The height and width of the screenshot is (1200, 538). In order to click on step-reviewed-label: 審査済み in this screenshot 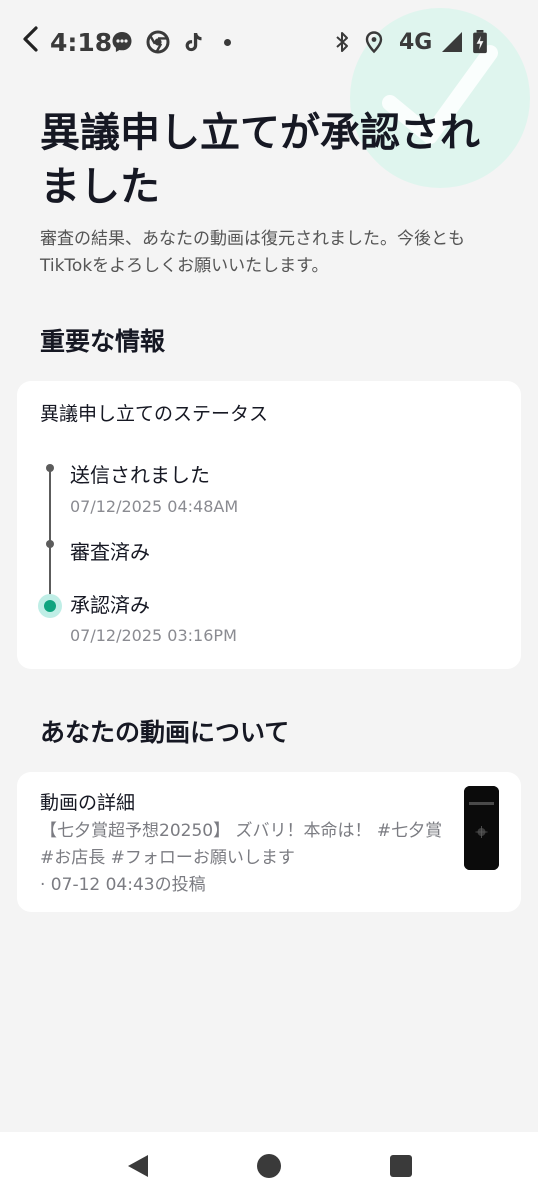, I will do `click(110, 552)`.